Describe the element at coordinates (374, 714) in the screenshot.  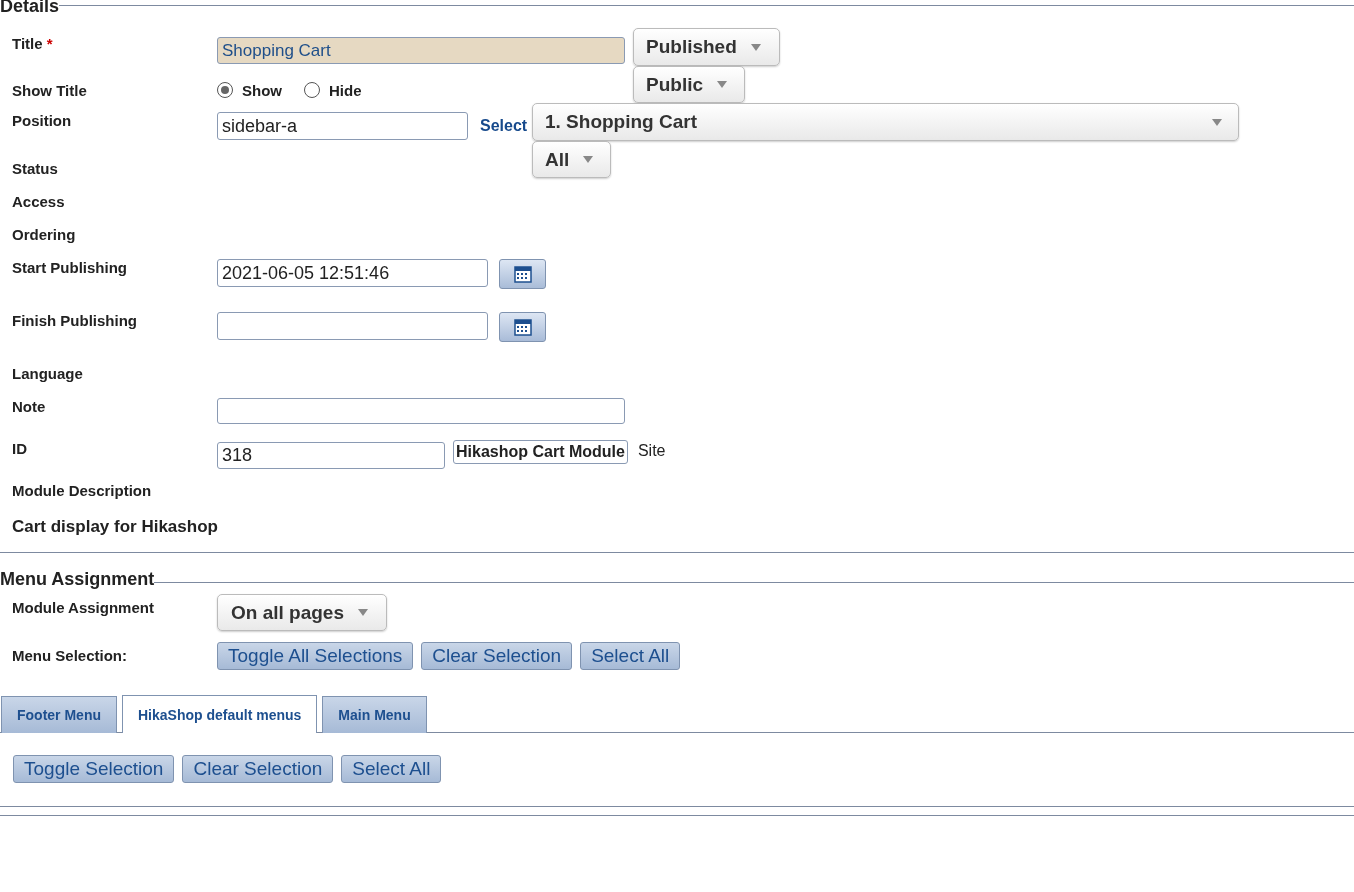
I see `menu-tab: Main Menu` at that location.